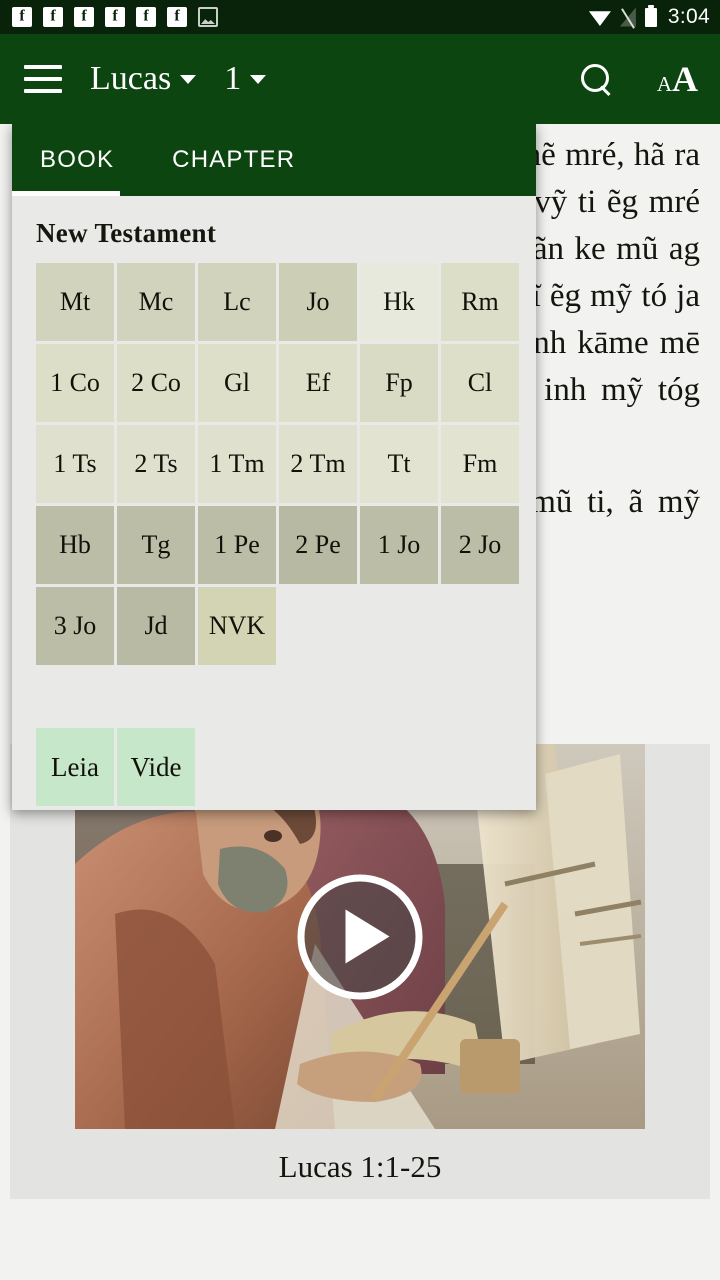 This screenshot has height=1280, width=720. What do you see at coordinates (233, 160) in the screenshot?
I see `tab-chapter: CHAPTER` at bounding box center [233, 160].